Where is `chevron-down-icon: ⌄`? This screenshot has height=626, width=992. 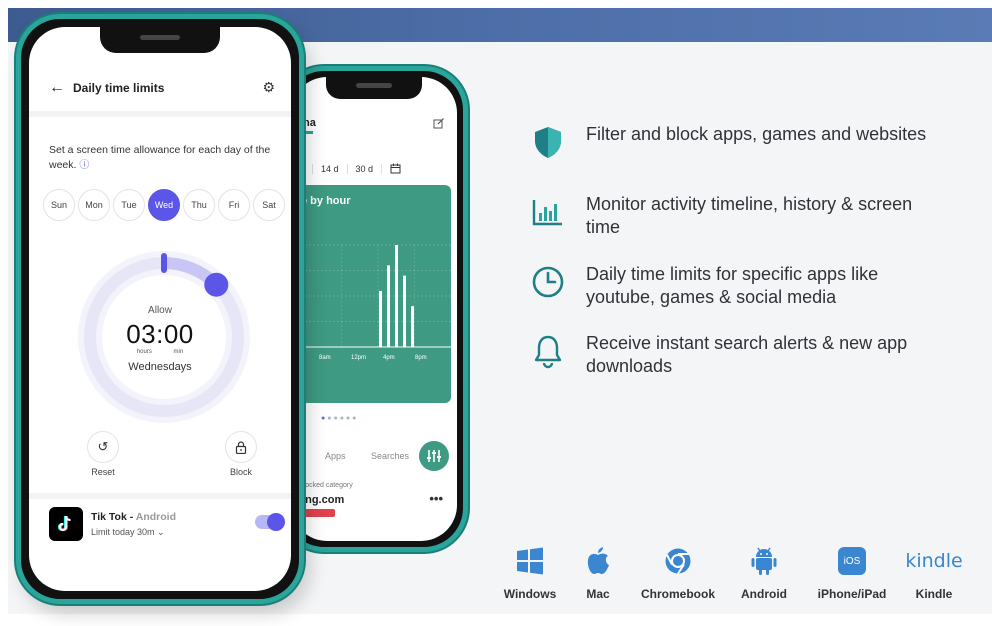 chevron-down-icon: ⌄ is located at coordinates (161, 532).